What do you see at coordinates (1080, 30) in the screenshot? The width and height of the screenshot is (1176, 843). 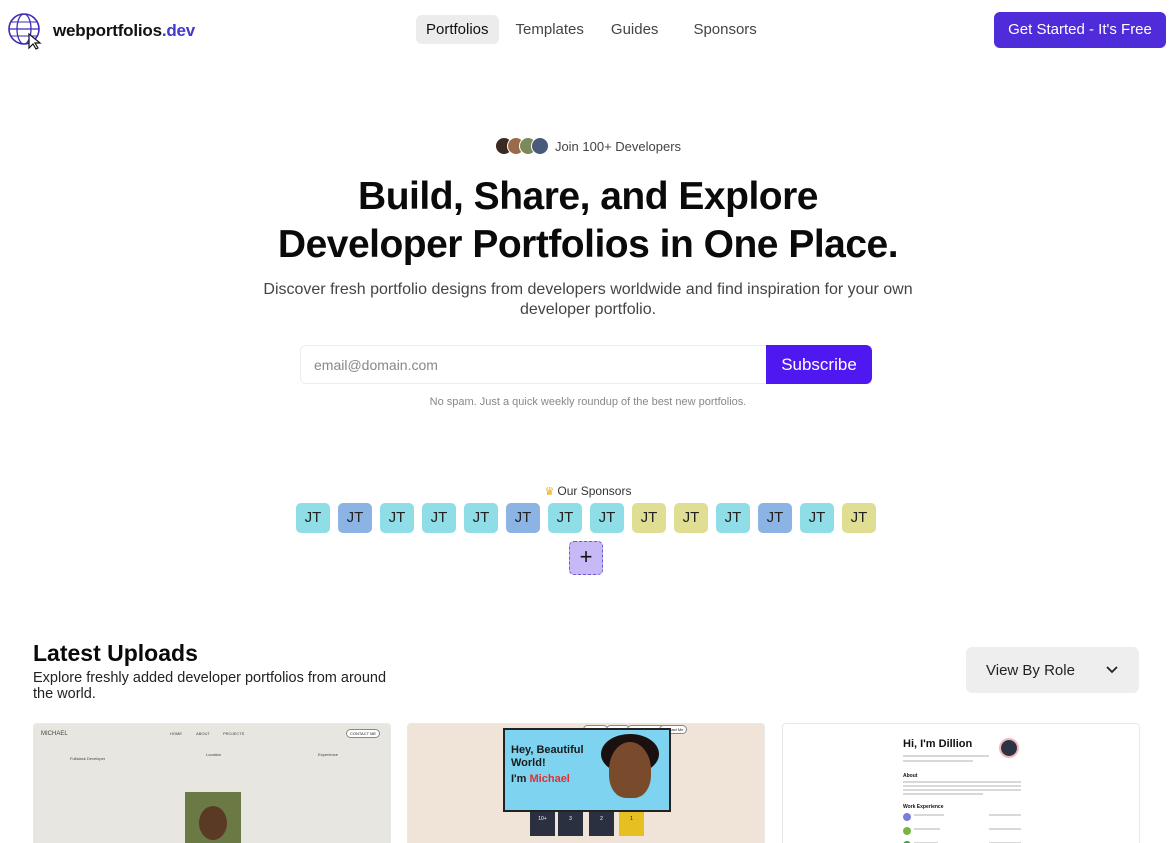 I see `get-started-button: Get Started - It's Free` at bounding box center [1080, 30].